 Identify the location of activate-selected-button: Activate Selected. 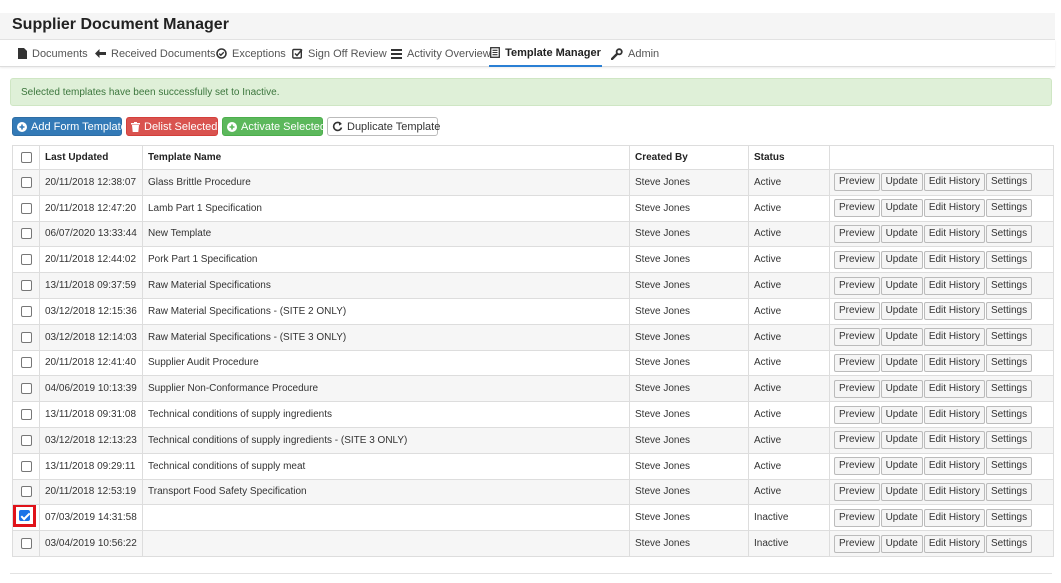
(274, 126).